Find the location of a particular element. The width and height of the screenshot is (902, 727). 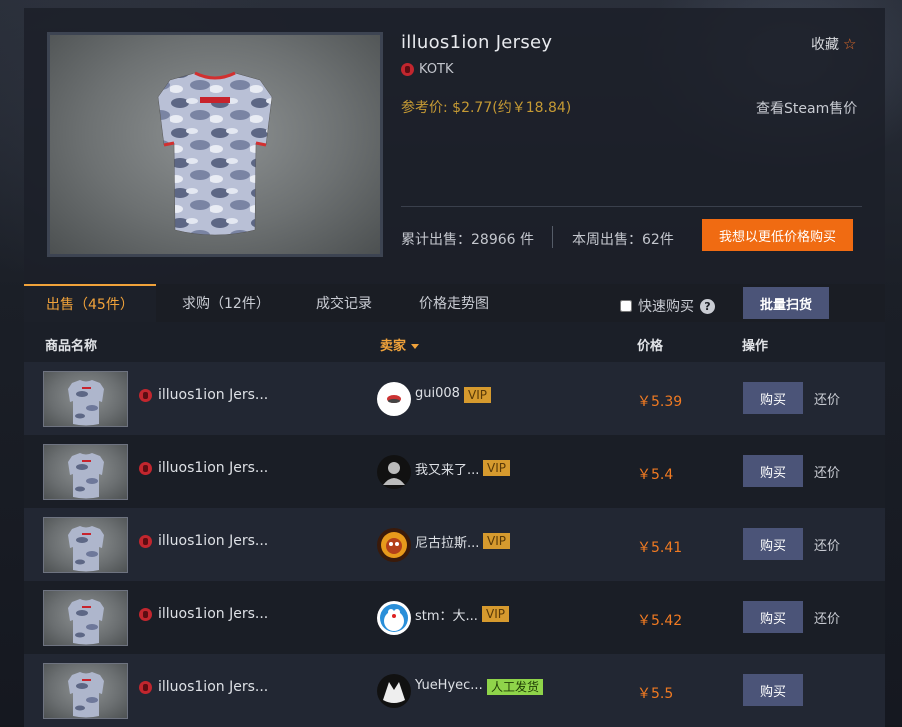

item-price: ￥5.5 is located at coordinates (655, 694).